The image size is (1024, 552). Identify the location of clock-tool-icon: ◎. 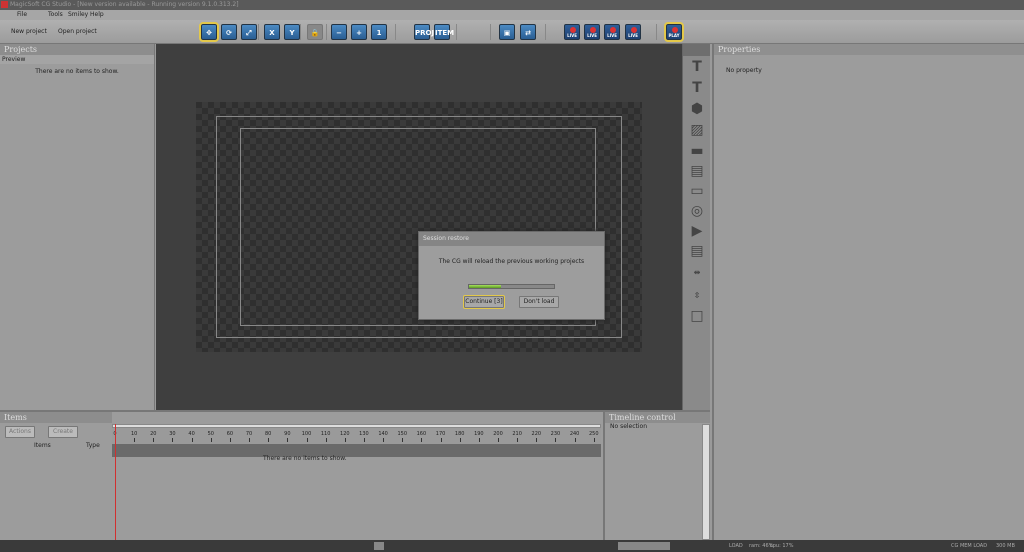
(697, 211).